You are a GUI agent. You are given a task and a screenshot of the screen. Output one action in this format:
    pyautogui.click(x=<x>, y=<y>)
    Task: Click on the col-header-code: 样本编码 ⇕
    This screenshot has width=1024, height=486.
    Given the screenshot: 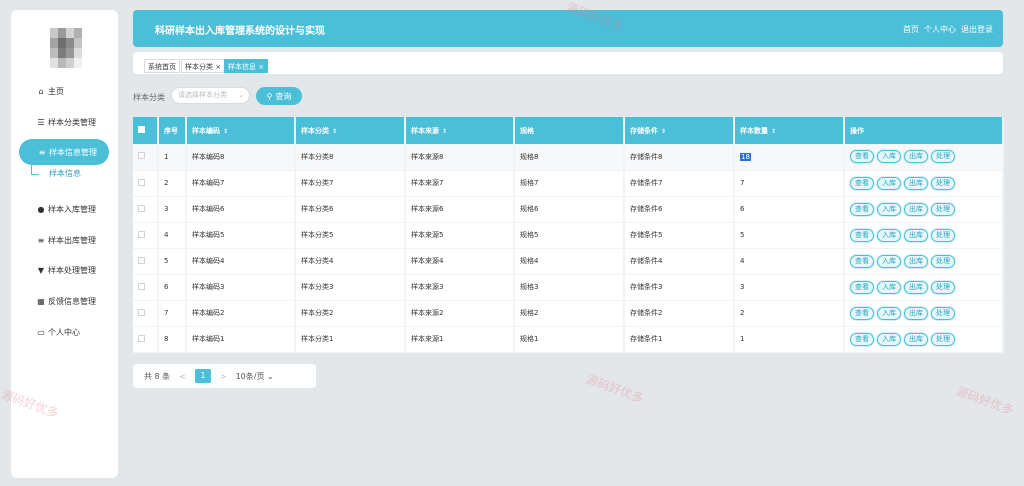 What is the action you would take?
    pyautogui.click(x=241, y=130)
    